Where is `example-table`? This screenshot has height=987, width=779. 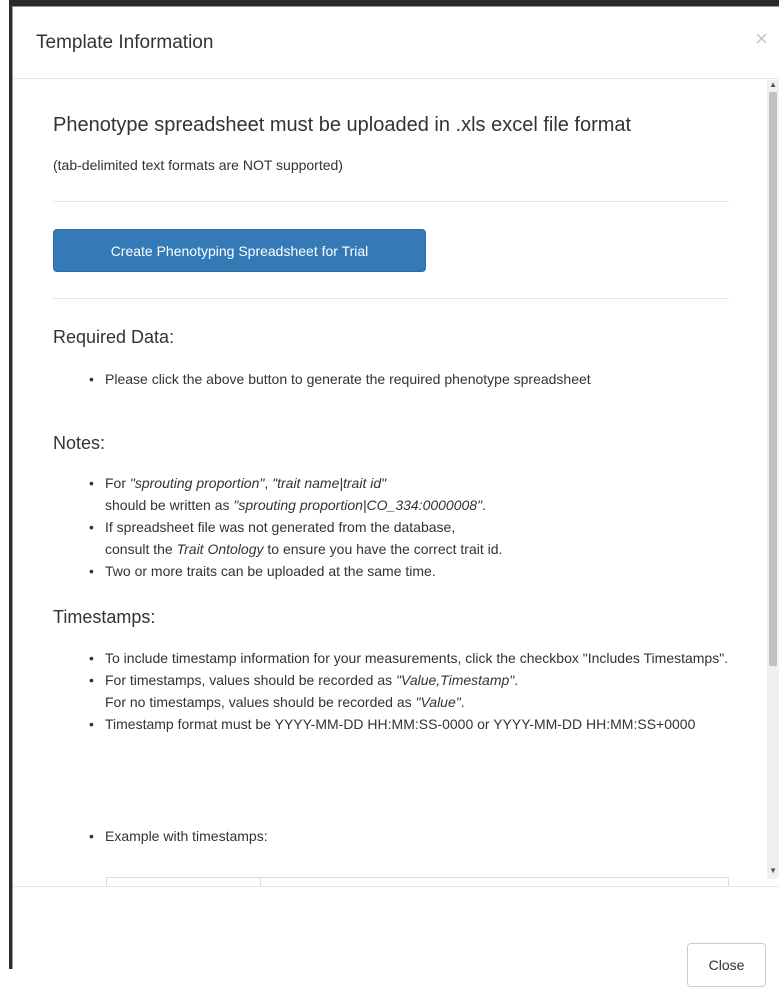
example-table is located at coordinates (417, 881).